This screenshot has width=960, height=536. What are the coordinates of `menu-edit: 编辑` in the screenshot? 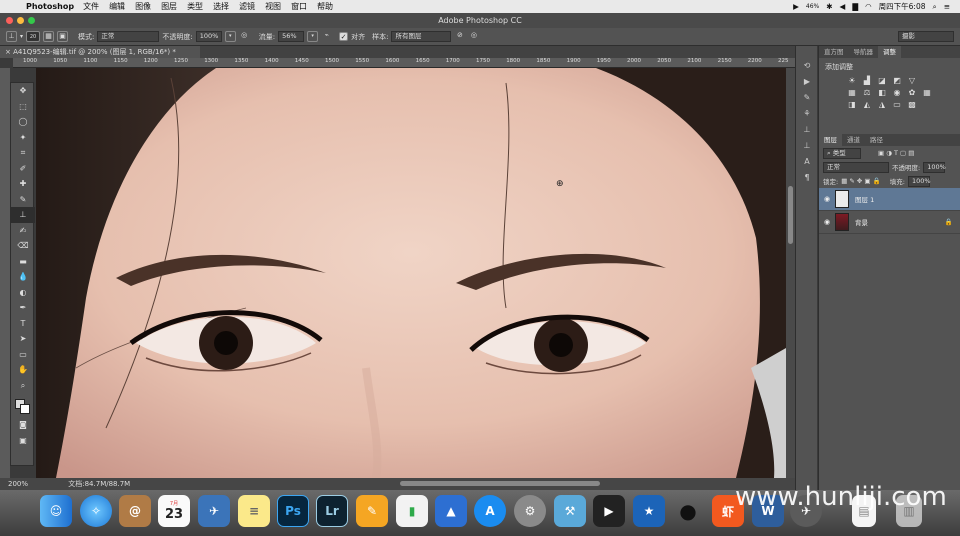 It's located at (117, 6).